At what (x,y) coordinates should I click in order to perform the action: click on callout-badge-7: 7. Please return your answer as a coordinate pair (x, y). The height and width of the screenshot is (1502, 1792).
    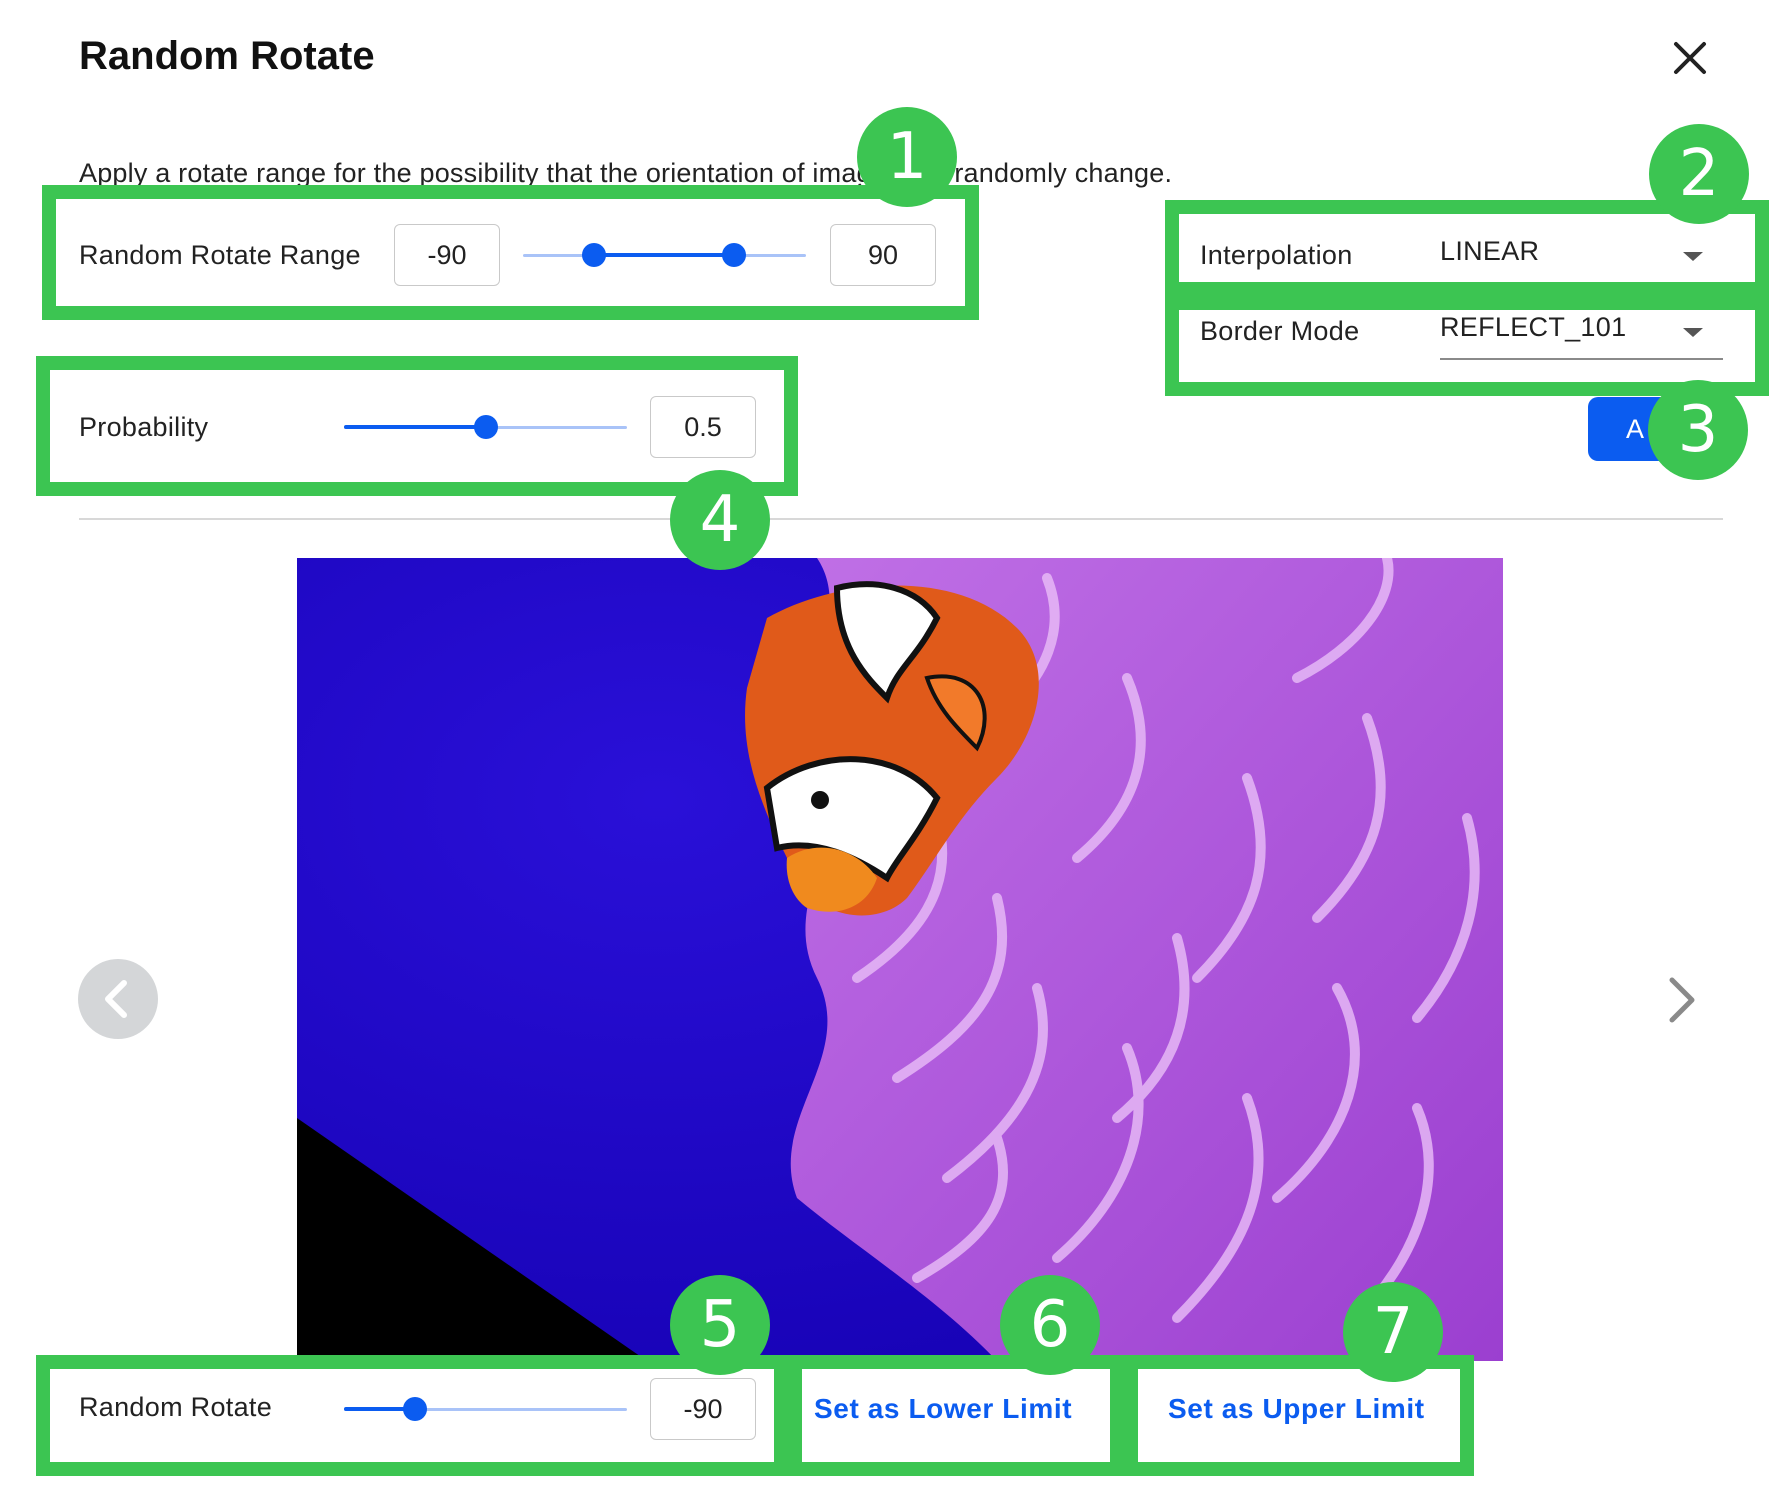
    Looking at the image, I should click on (1393, 1332).